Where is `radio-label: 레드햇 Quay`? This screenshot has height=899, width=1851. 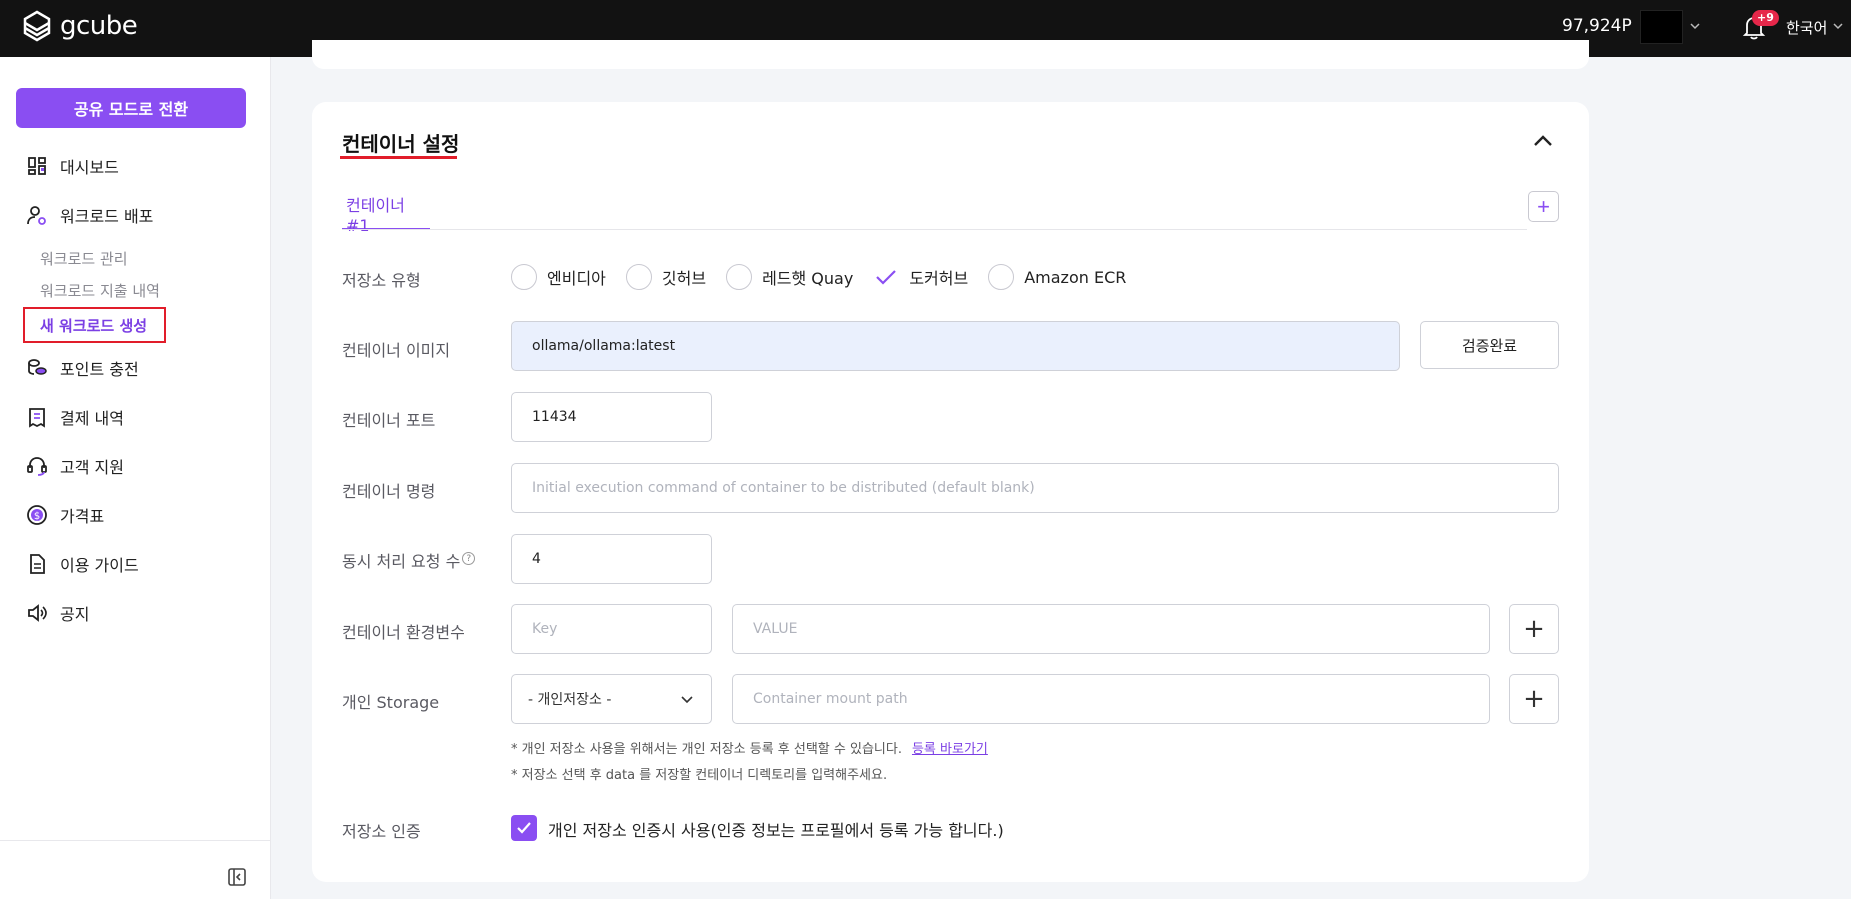
radio-label: 레드햇 Quay is located at coordinates (808, 278).